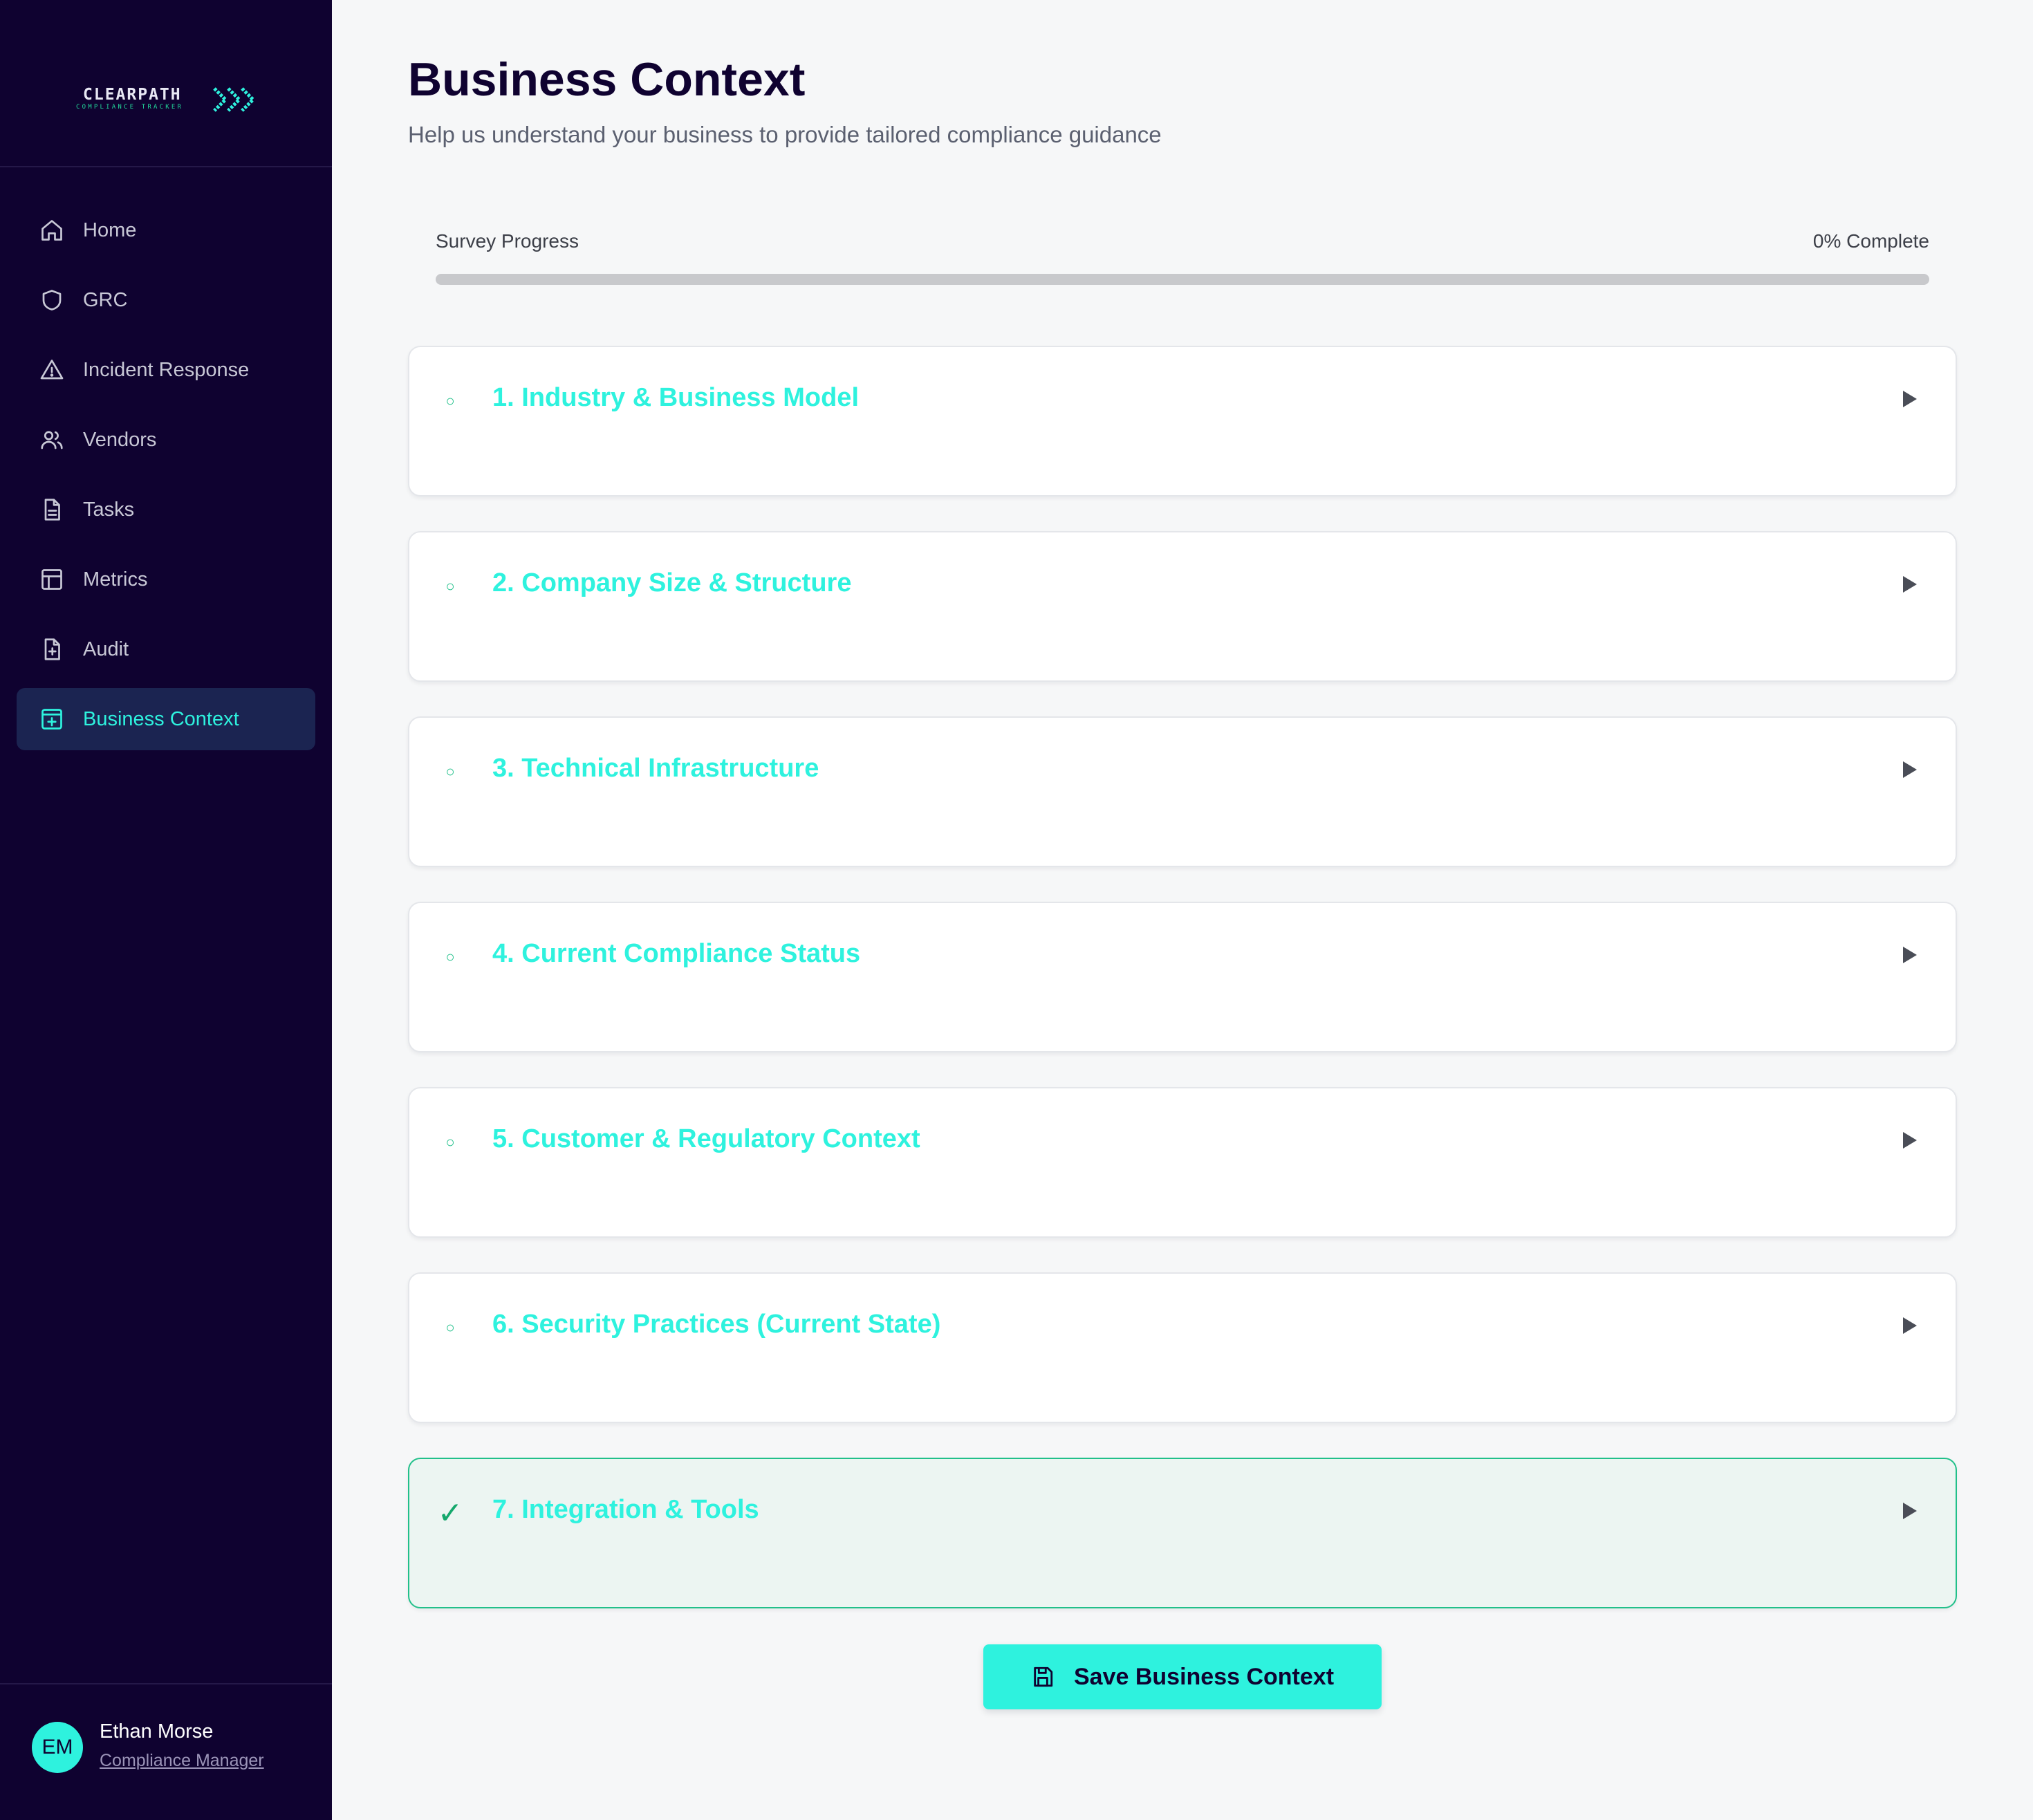 The width and height of the screenshot is (2033, 1820). I want to click on users-icon, so click(52, 440).